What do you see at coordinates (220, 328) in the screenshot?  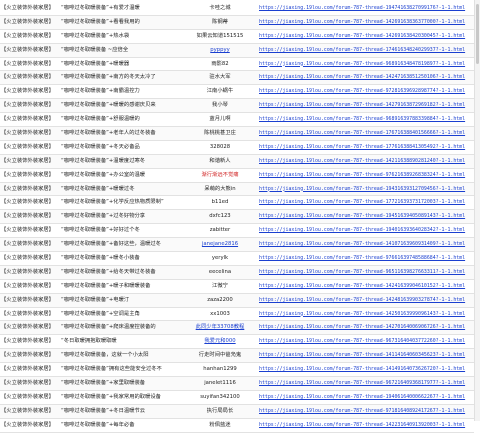 I see `row-user: 此同少年33708教程` at bounding box center [220, 328].